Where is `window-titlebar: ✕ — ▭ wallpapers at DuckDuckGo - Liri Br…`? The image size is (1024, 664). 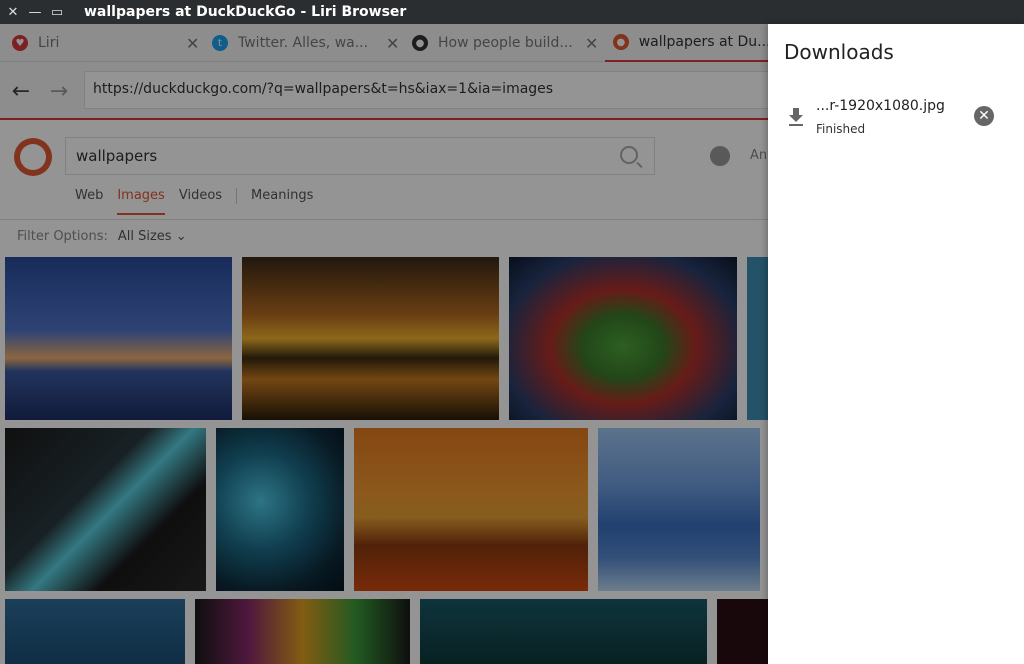
window-titlebar: ✕ — ▭ wallpapers at DuckDuckGo - Liri Br… is located at coordinates (512, 12).